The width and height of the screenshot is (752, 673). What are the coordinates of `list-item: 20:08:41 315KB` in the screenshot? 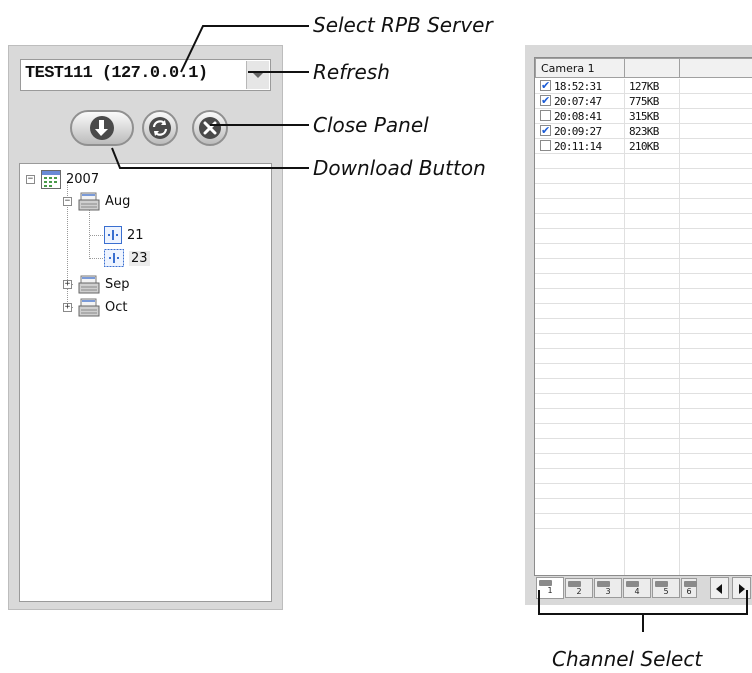 It's located at (643, 116).